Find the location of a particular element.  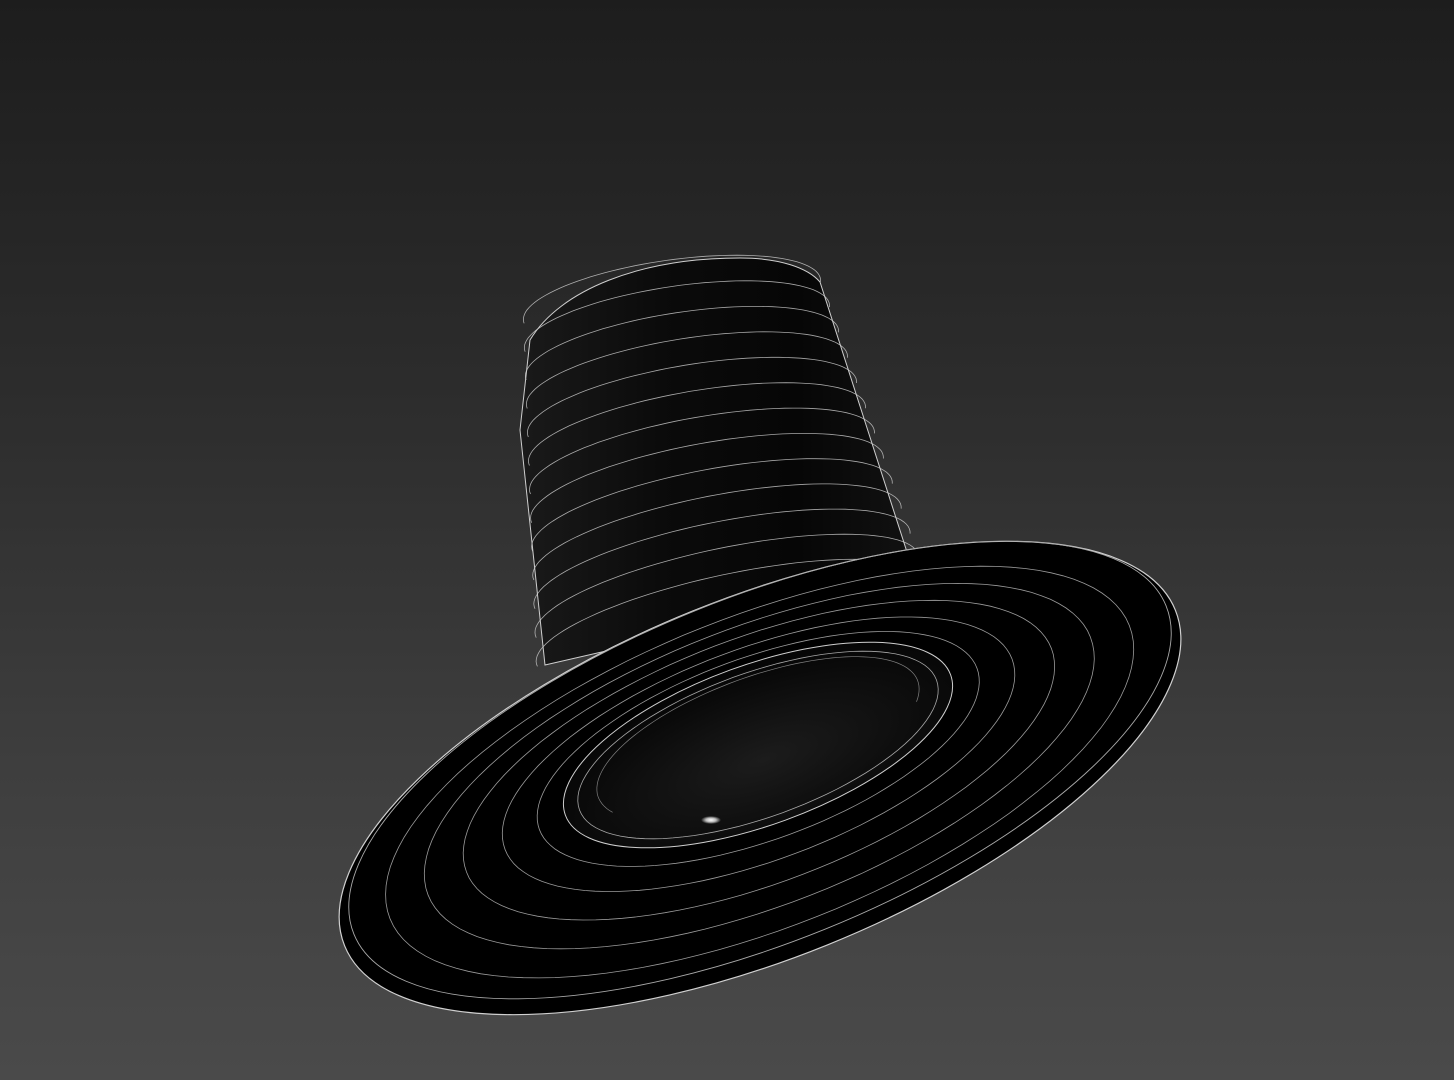

specular-highlight is located at coordinates (711, 820).